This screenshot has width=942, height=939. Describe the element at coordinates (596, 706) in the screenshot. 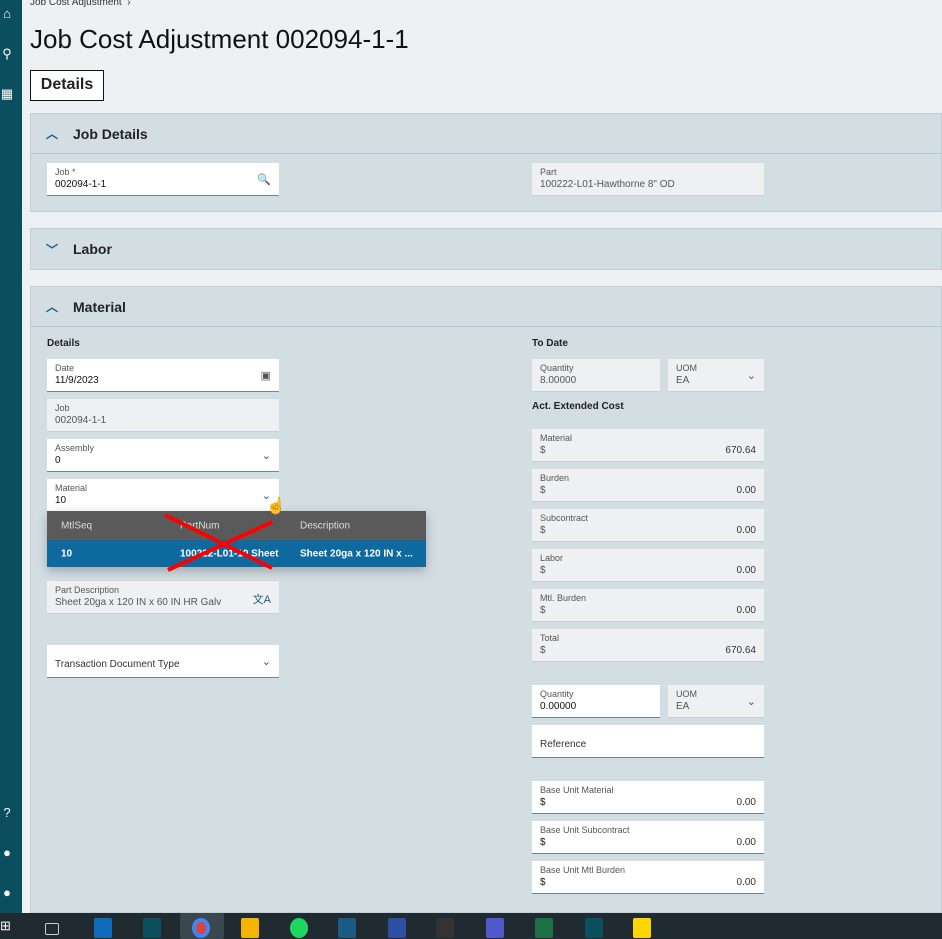

I see `field-value: 0.00000` at that location.